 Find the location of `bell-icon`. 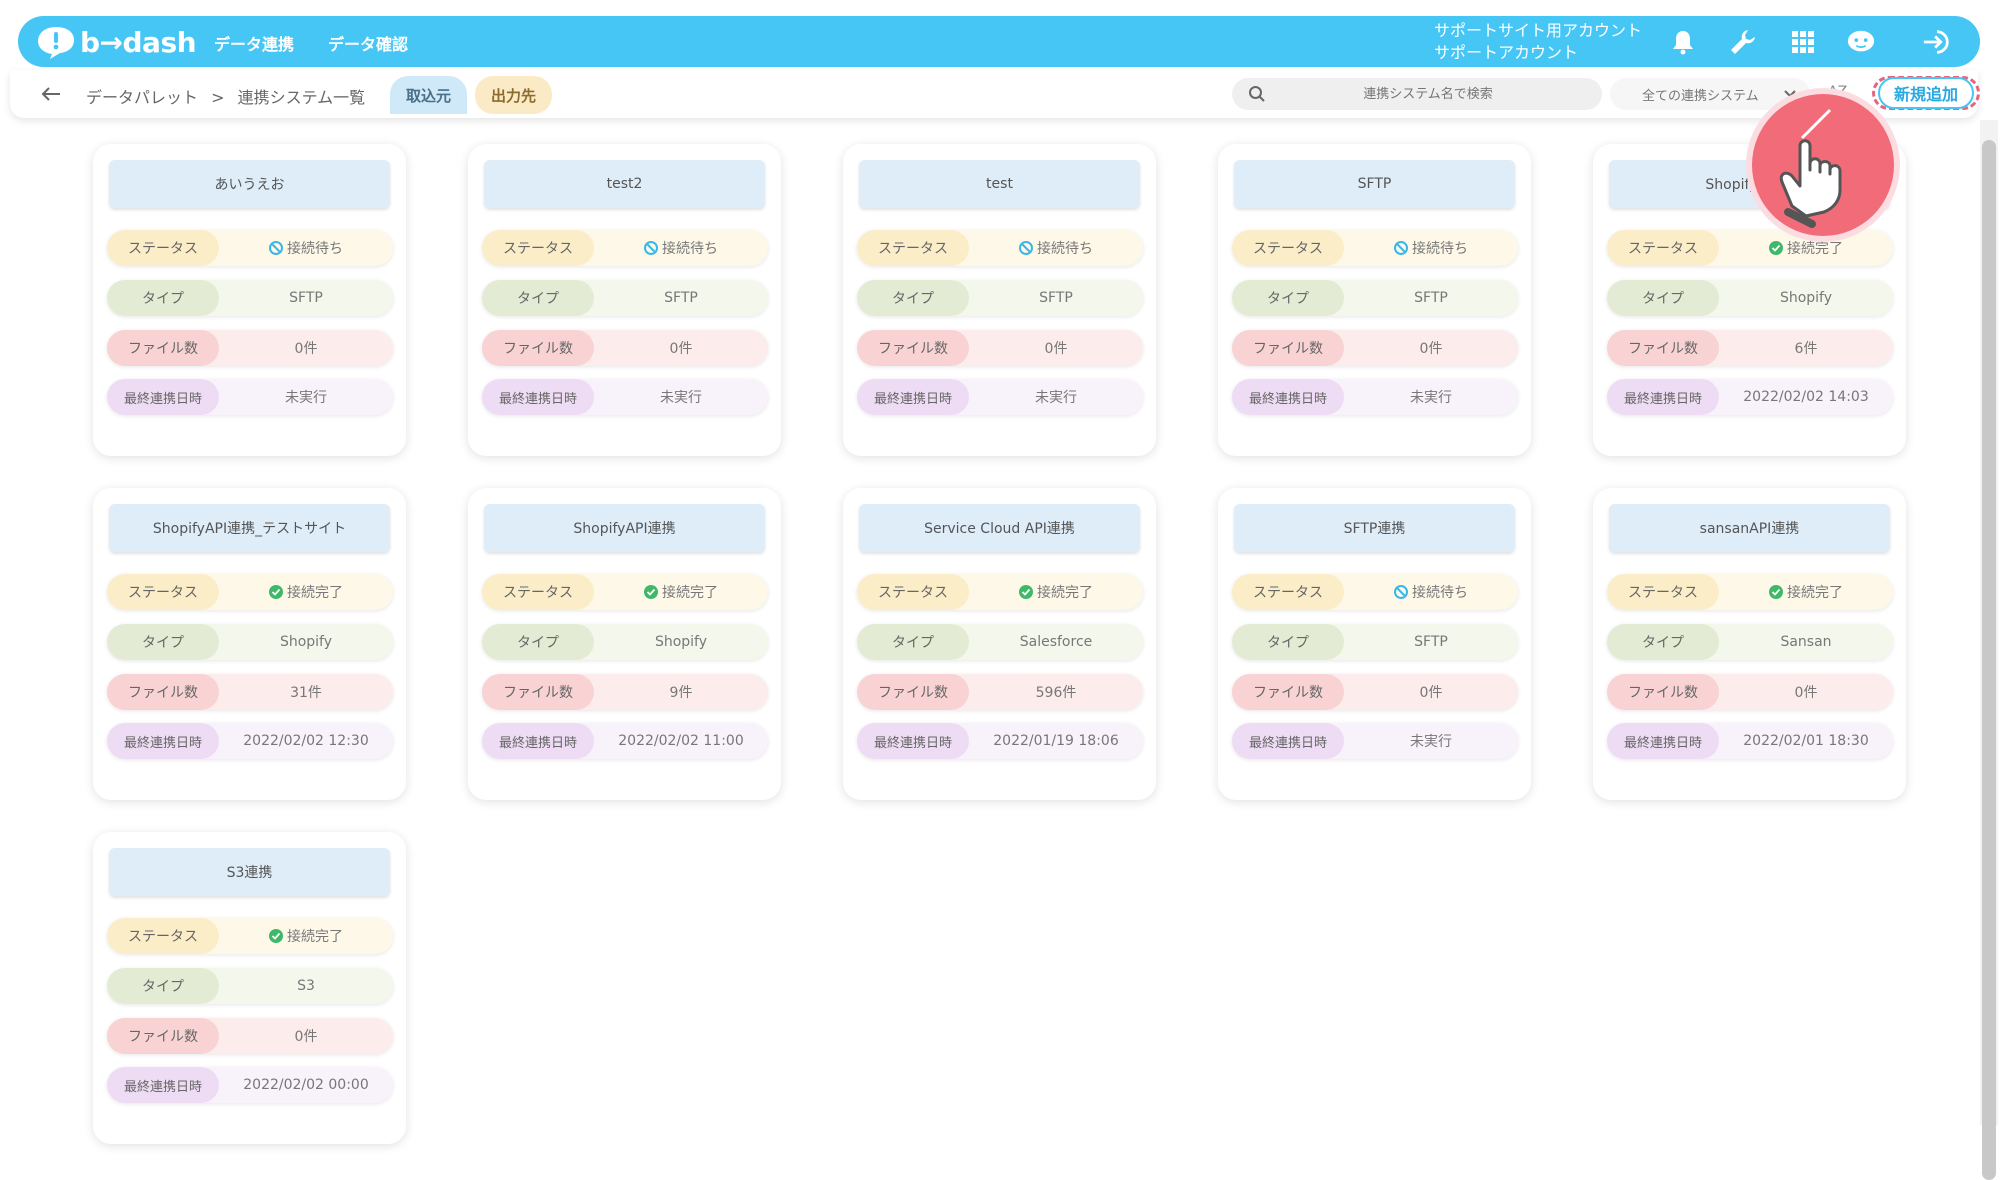

bell-icon is located at coordinates (1683, 42).